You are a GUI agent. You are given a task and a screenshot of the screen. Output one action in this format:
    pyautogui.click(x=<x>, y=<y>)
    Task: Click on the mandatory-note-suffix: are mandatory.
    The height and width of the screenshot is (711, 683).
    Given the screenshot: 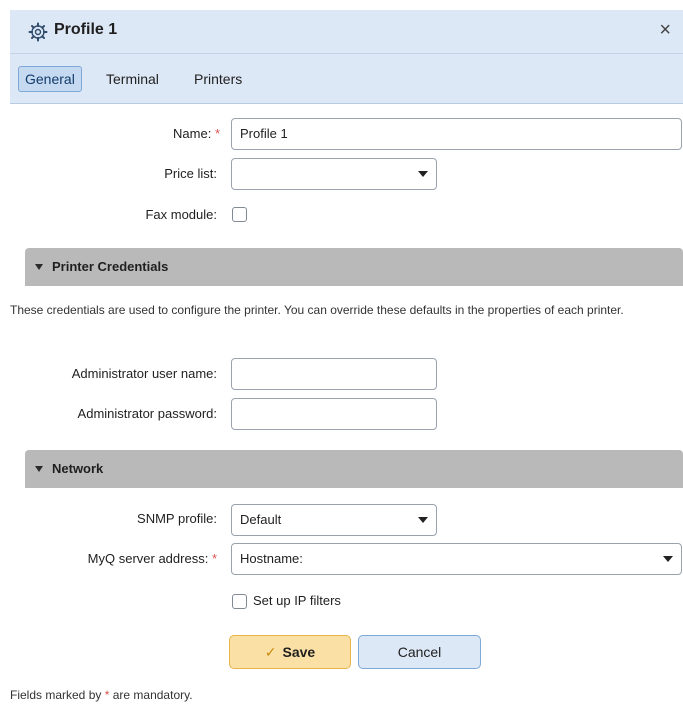 What is the action you would take?
    pyautogui.click(x=152, y=695)
    